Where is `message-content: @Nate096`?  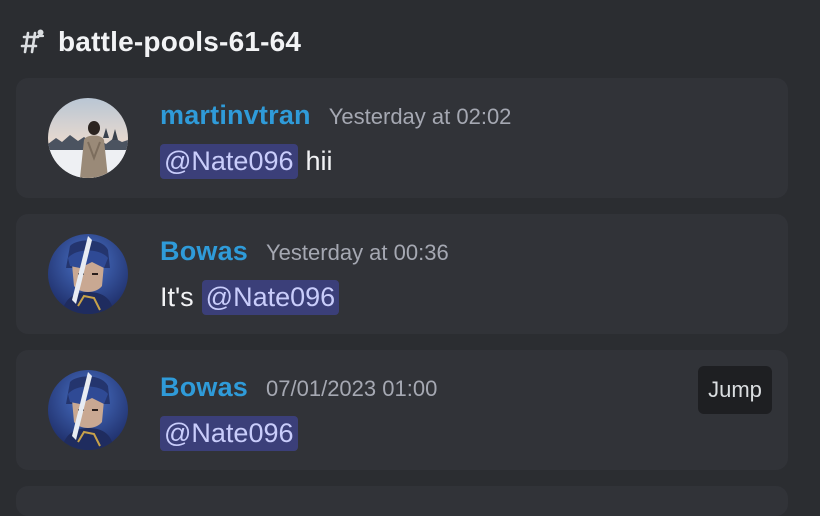 message-content: @Nate096 is located at coordinates (229, 433).